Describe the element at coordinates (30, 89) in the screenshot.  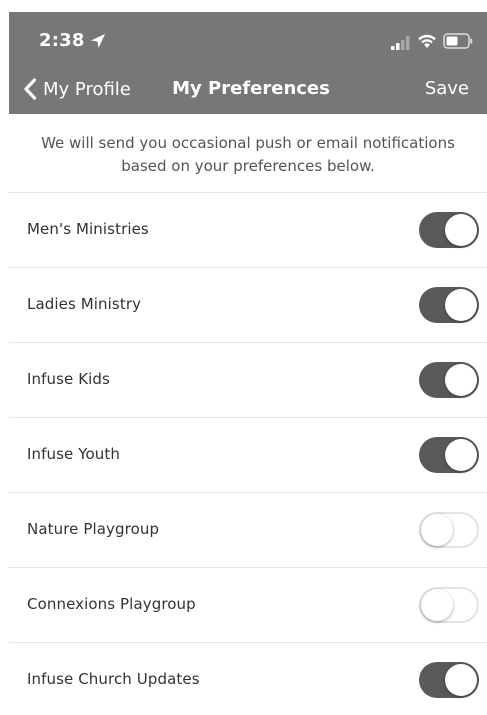
I see `chevron-left-icon` at that location.